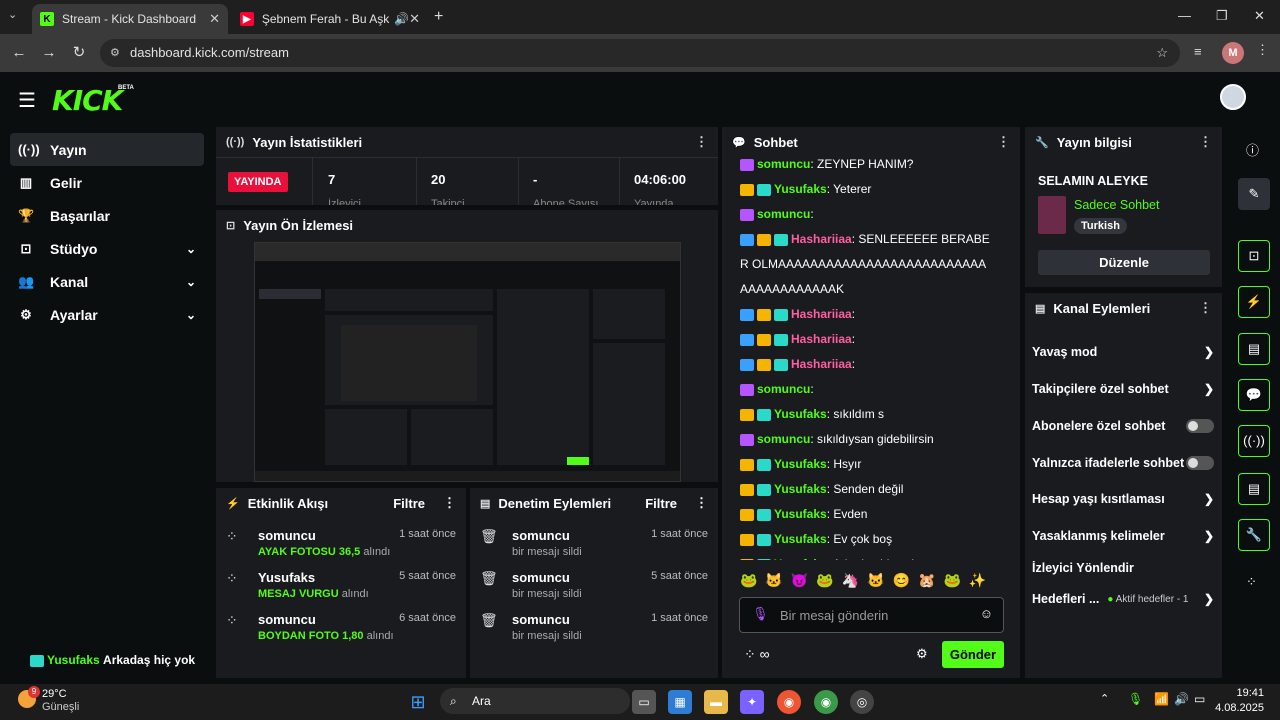 The width and height of the screenshot is (1280, 720). What do you see at coordinates (107, 314) in the screenshot?
I see `sidebar-item-ayarlar: ⚙ Ayarlar ⌄` at bounding box center [107, 314].